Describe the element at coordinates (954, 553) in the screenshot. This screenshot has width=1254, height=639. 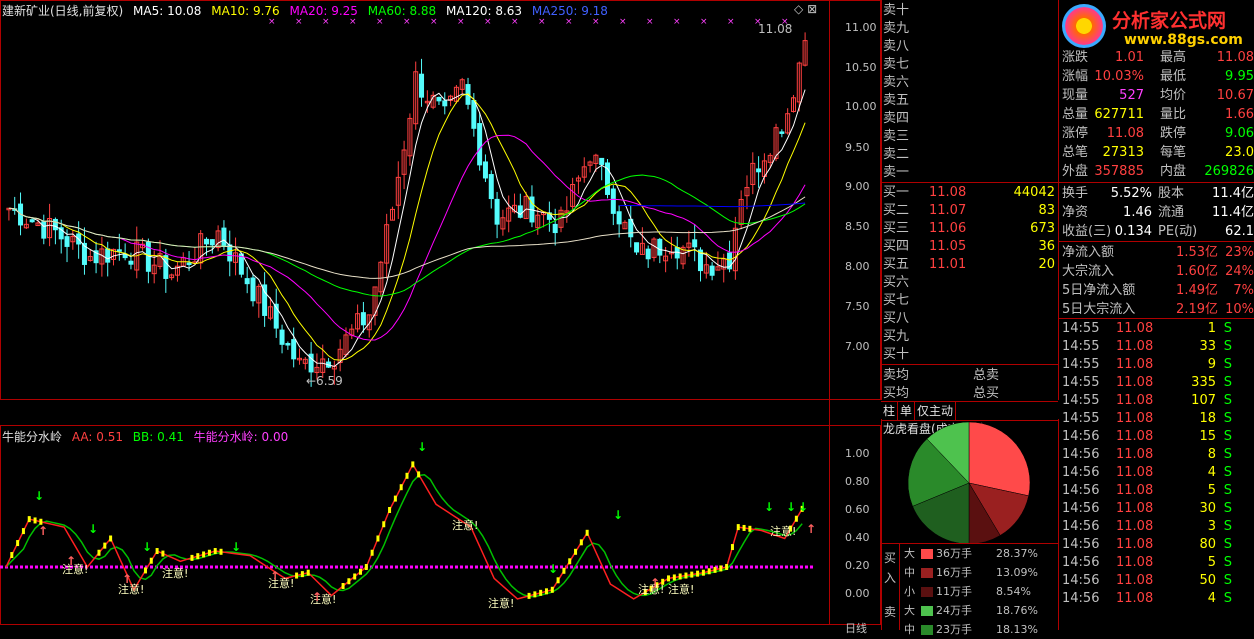
I see `flow-amount: 36万手` at that location.